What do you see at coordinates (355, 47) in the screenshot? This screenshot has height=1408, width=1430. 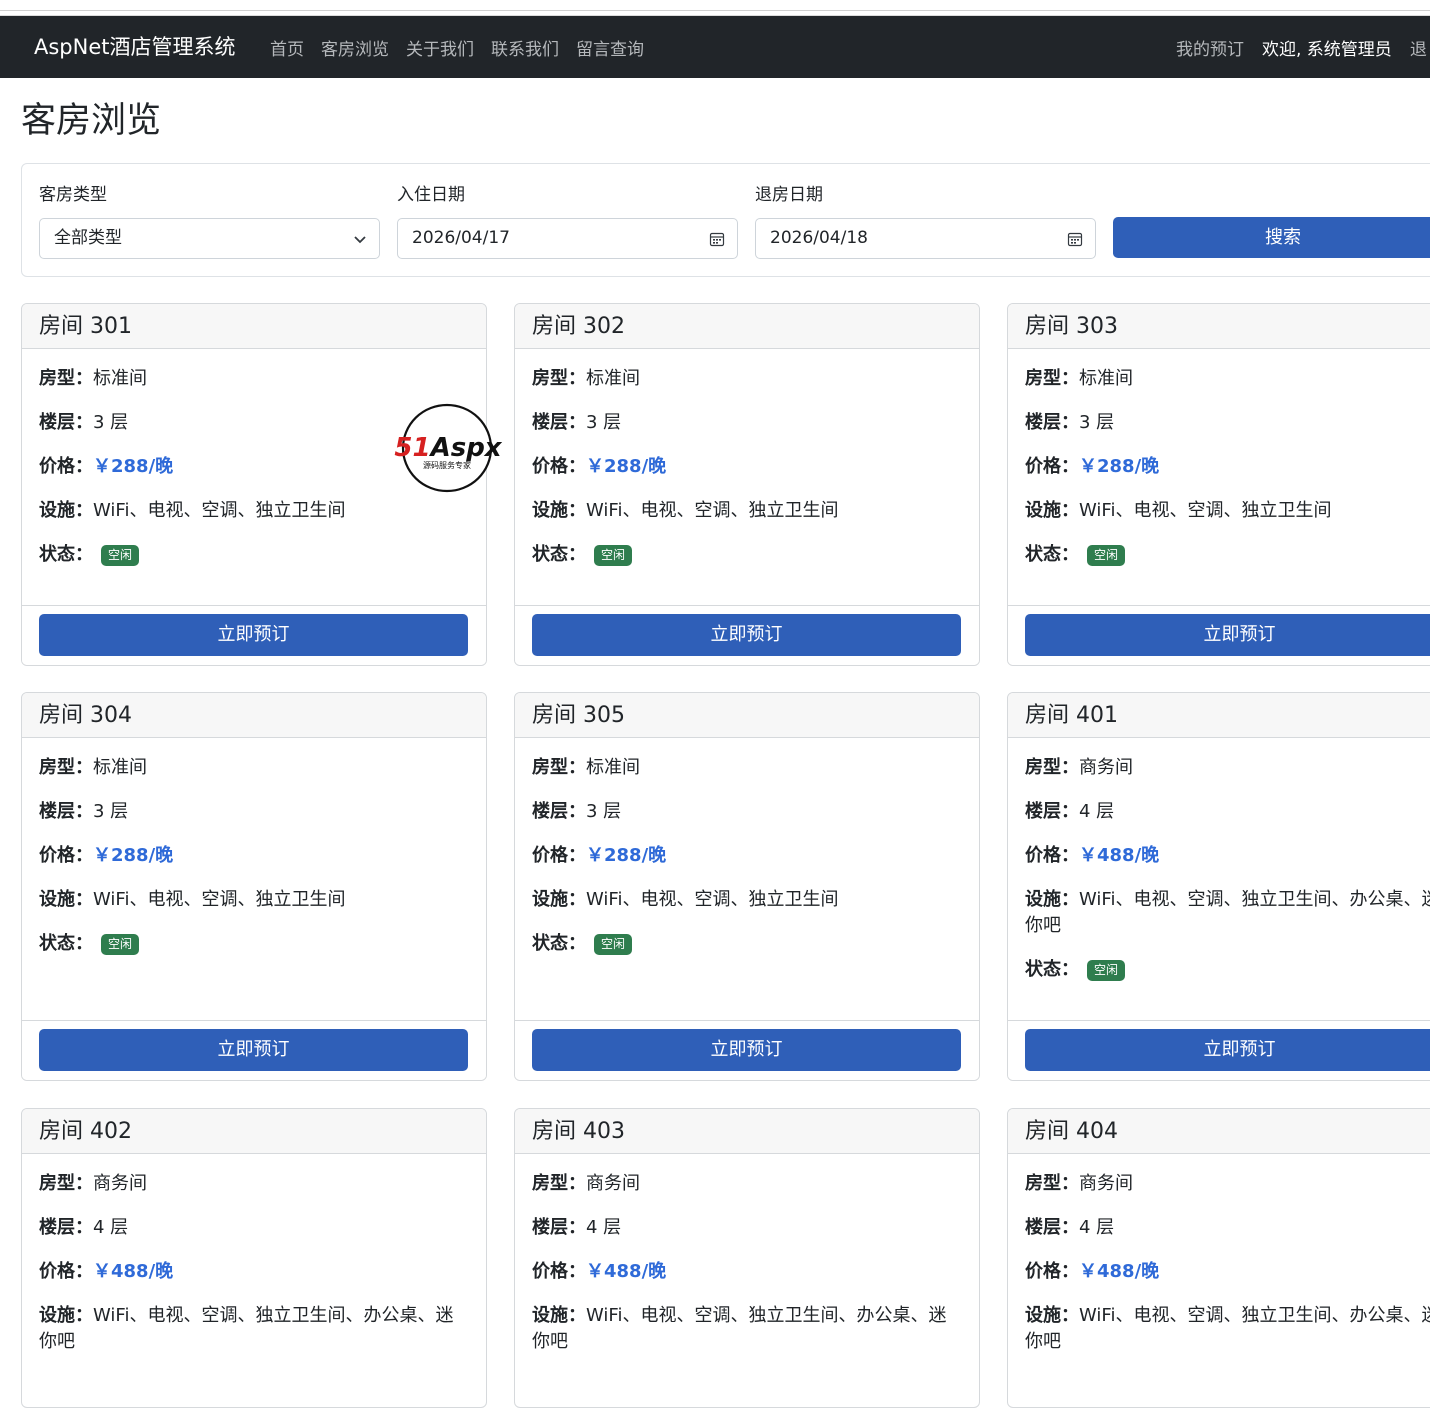 I see `nav-link-rooms: 客房浏览` at bounding box center [355, 47].